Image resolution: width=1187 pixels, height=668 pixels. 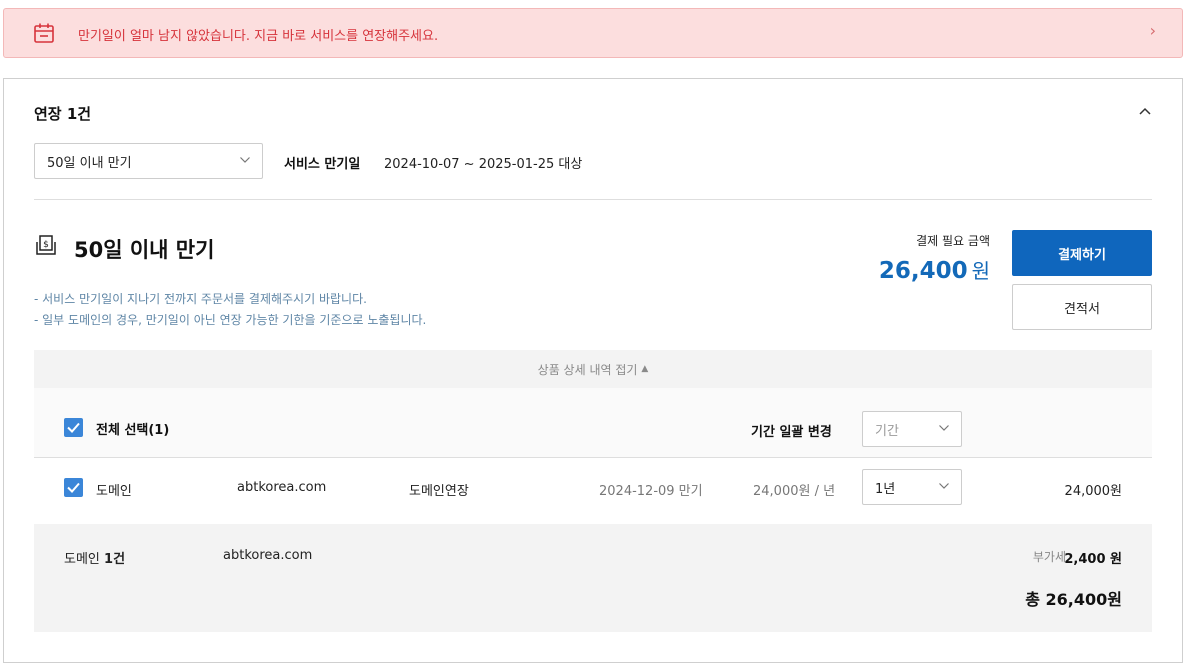 I want to click on bulk-period-select: 기간, so click(x=912, y=429).